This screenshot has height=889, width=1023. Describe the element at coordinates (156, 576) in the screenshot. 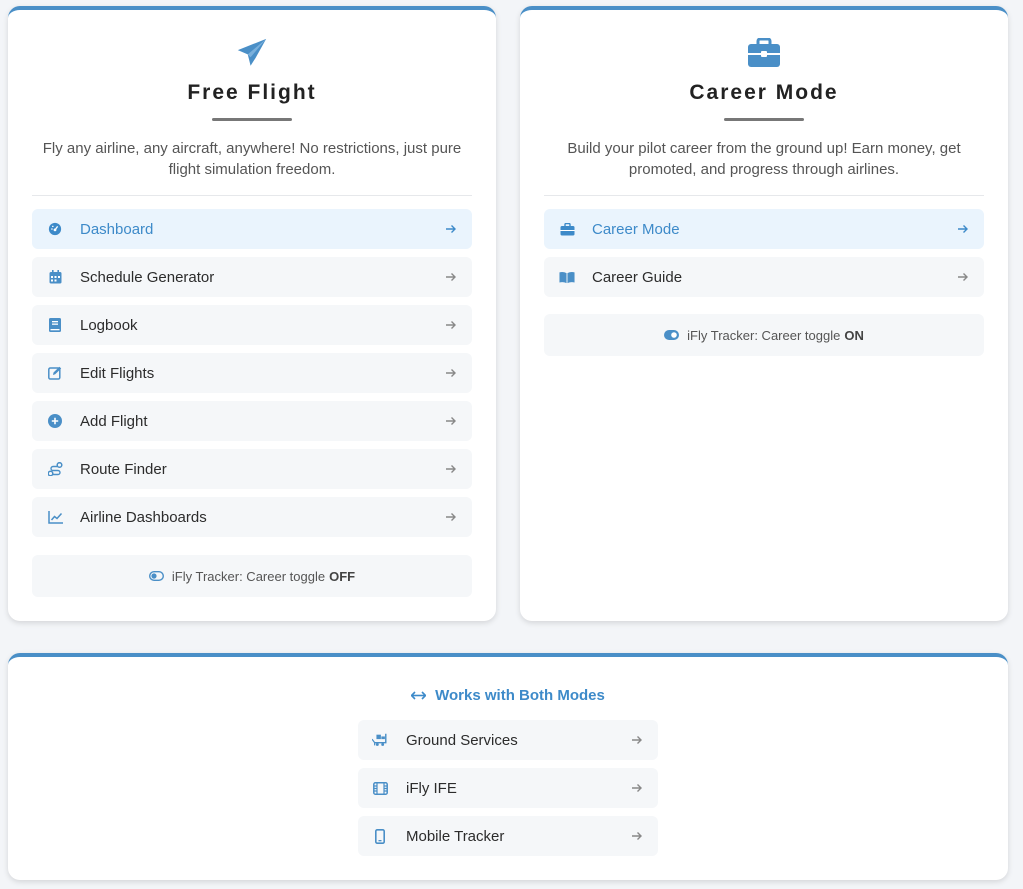

I see `toggle-off-icon` at that location.